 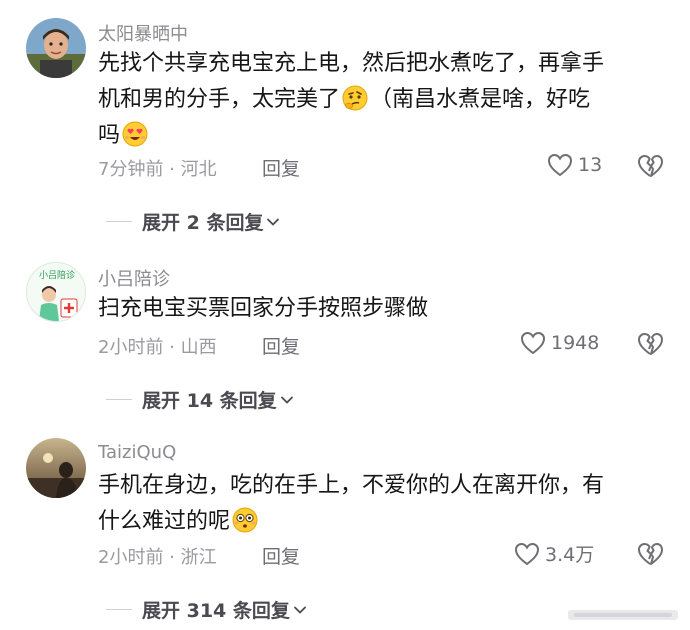 I want to click on expand-replies-button: 展开 14 条回复, so click(x=200, y=399).